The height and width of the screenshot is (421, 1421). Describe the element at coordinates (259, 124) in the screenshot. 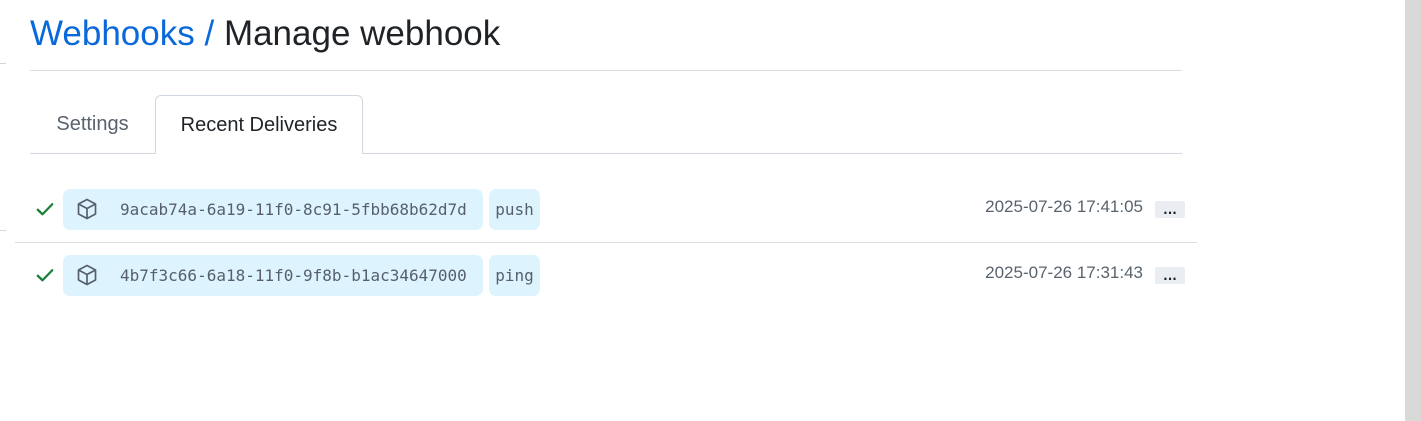

I see `tab-recent-deliveries: Recent Deliveries` at that location.